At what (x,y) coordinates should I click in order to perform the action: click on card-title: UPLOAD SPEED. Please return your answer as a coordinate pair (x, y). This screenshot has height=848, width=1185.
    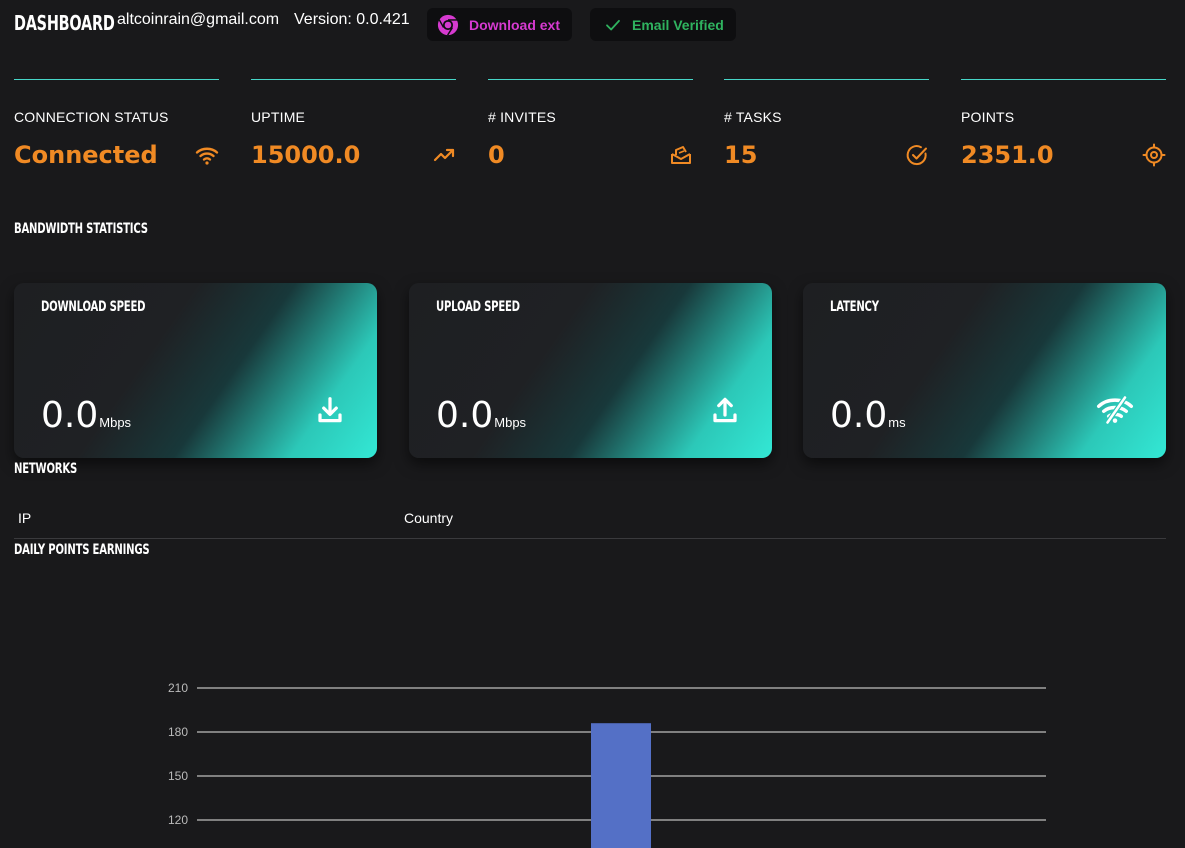
    Looking at the image, I should click on (478, 307).